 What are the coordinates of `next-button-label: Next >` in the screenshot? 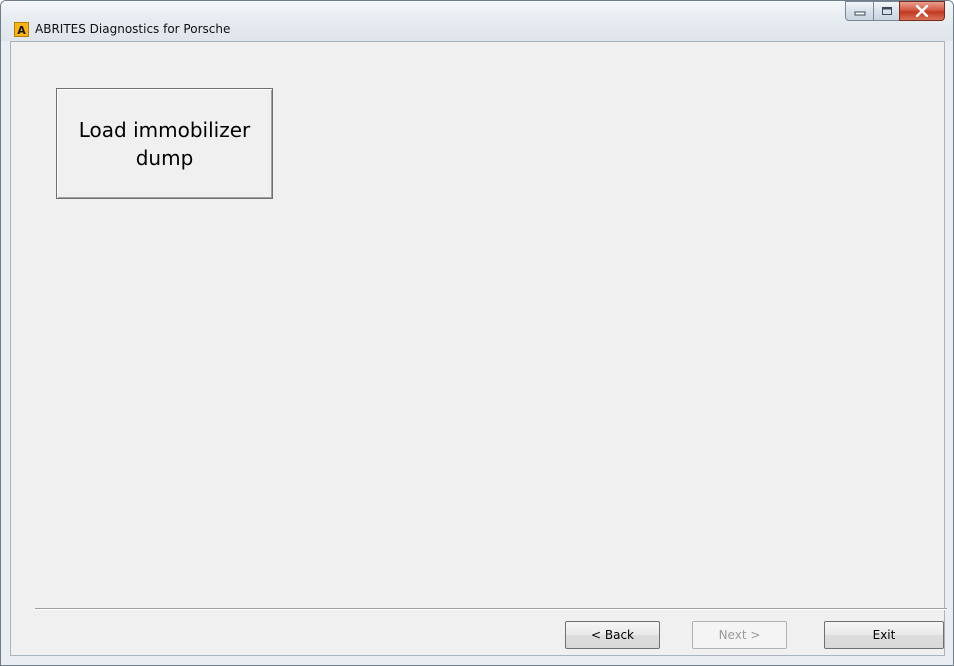 It's located at (739, 635).